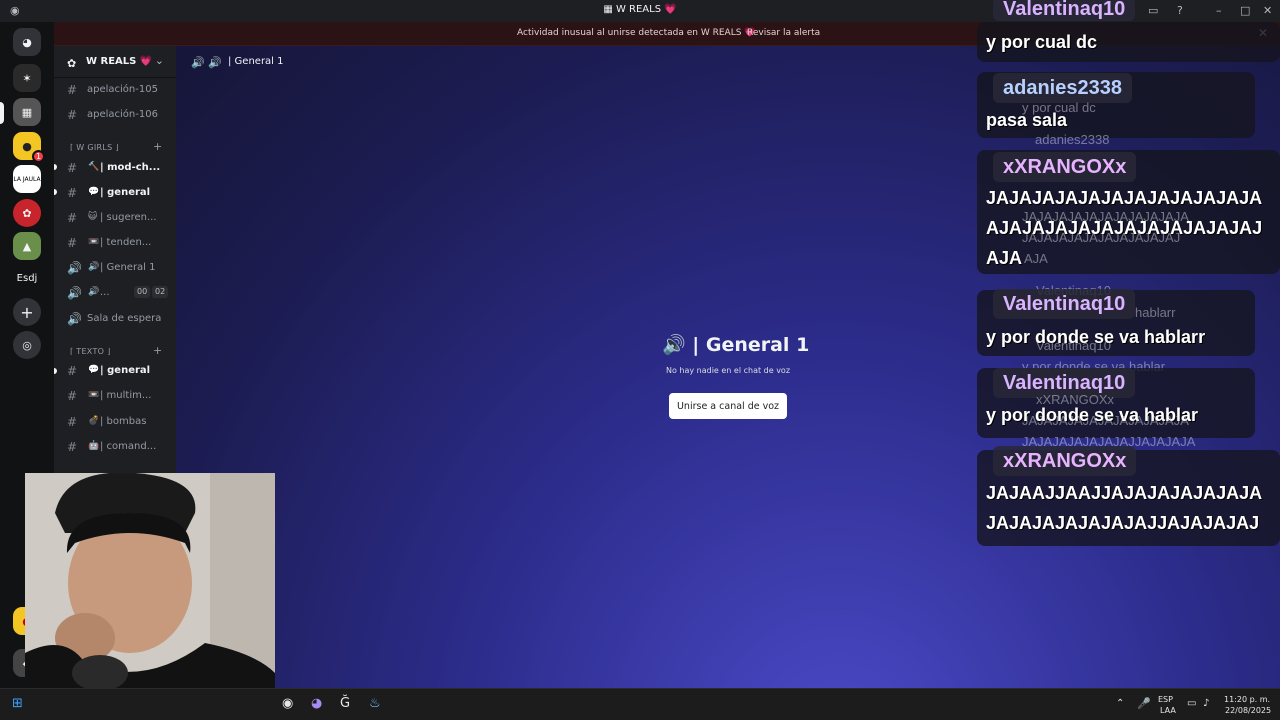 This screenshot has width=1280, height=720. I want to click on volume-icon: ♪, so click(1206, 703).